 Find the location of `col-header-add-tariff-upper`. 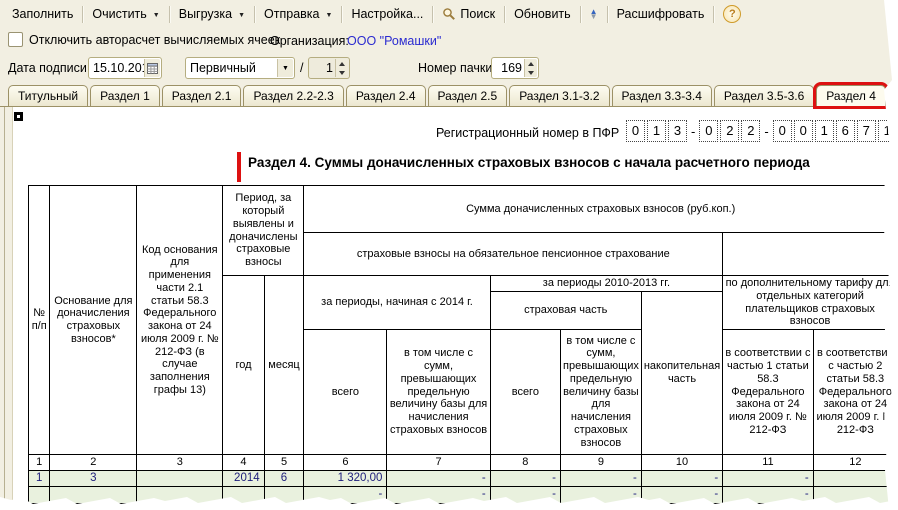

col-header-add-tariff-upper is located at coordinates (810, 254).